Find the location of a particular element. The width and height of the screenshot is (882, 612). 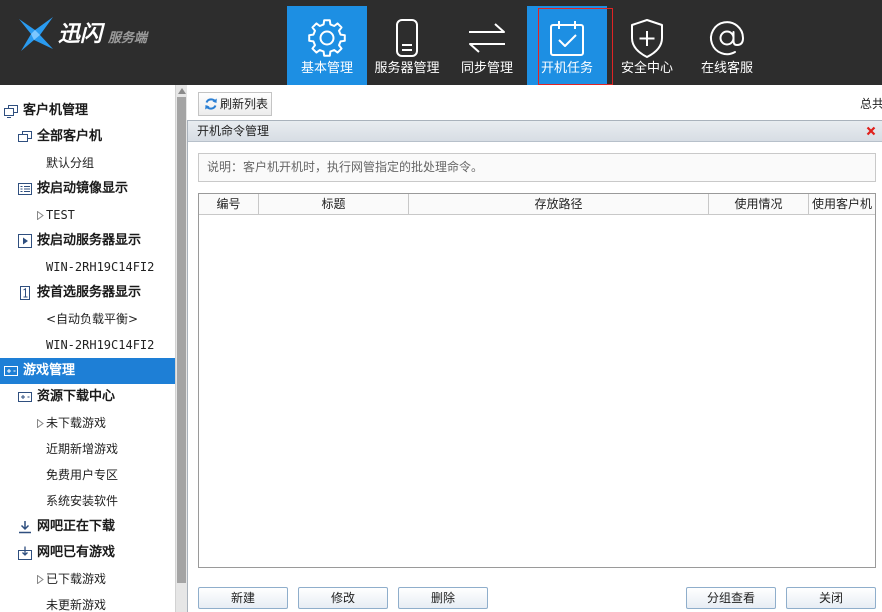

nav-security-center: 安全中心 is located at coordinates (647, 45).